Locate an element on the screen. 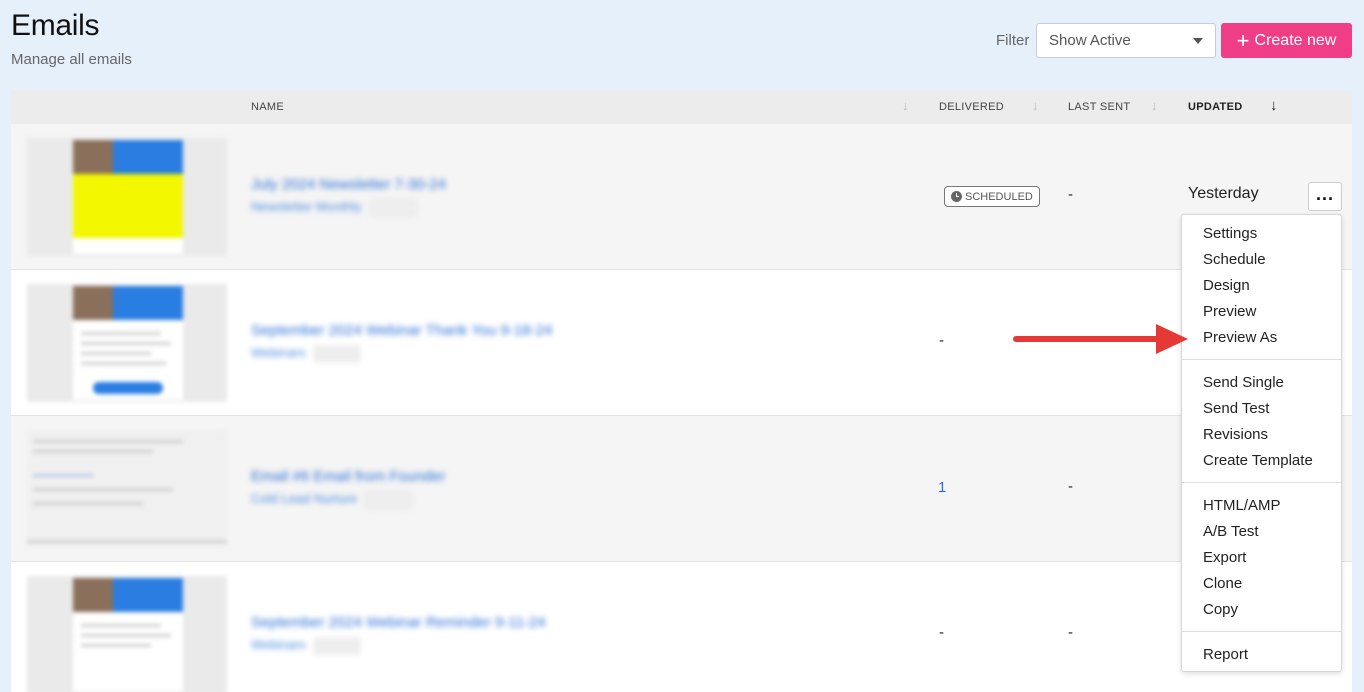 The height and width of the screenshot is (692, 1364). page-subtitle: Manage all emails is located at coordinates (71, 59).